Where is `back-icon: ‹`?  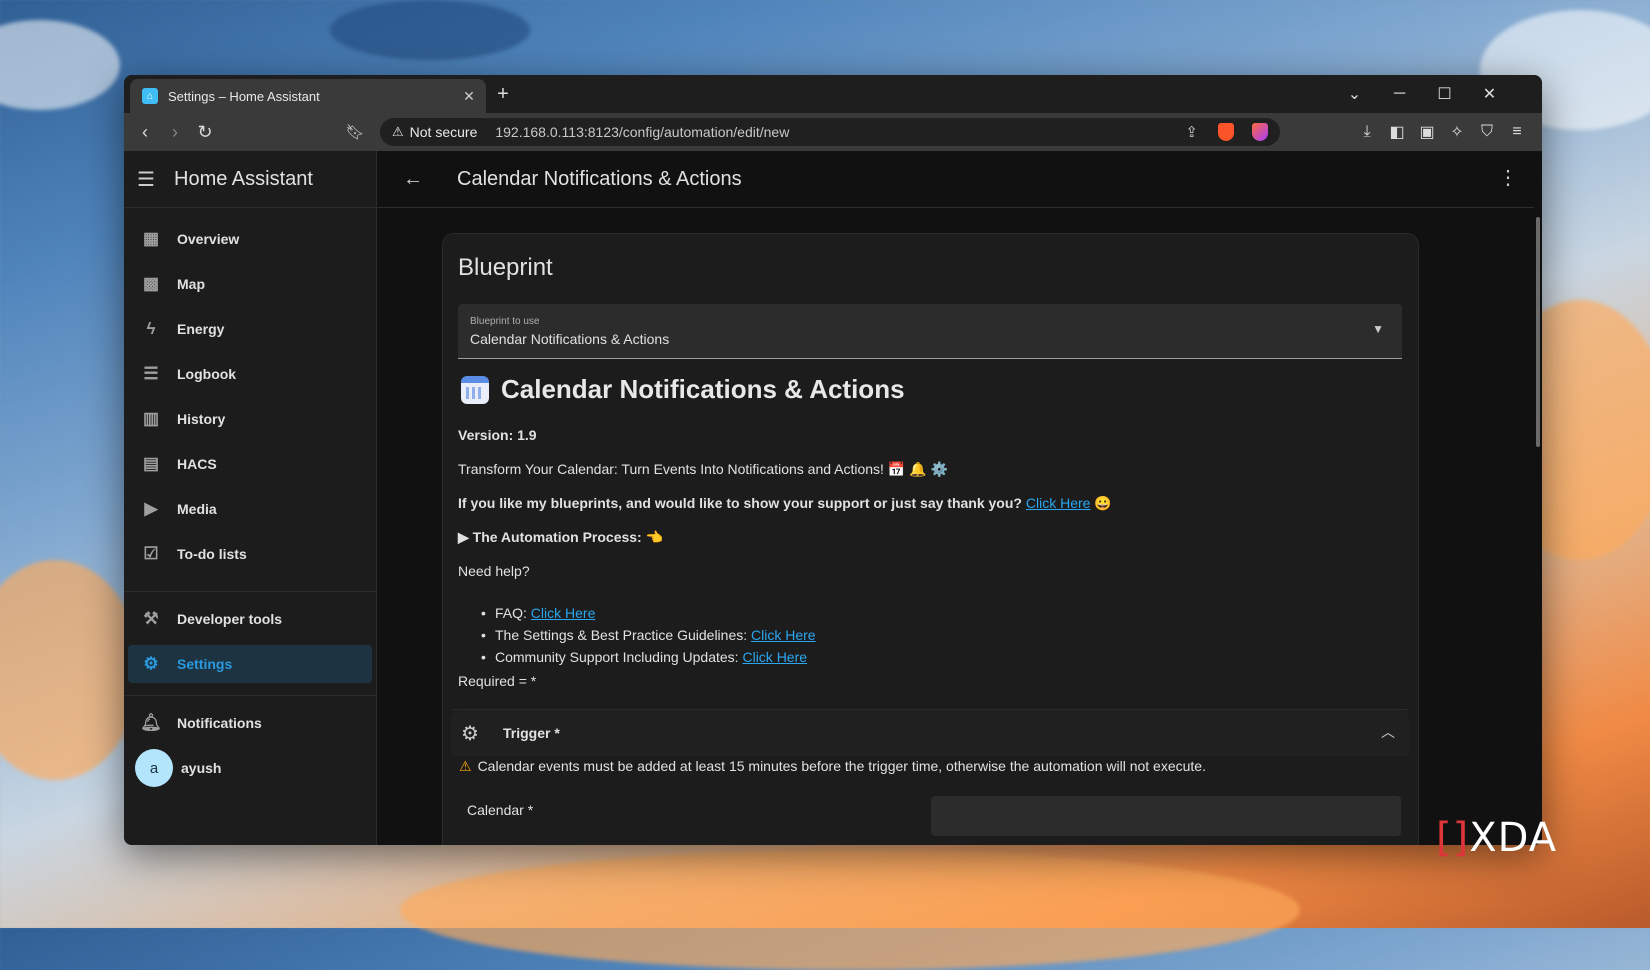
back-icon: ‹ is located at coordinates (145, 132).